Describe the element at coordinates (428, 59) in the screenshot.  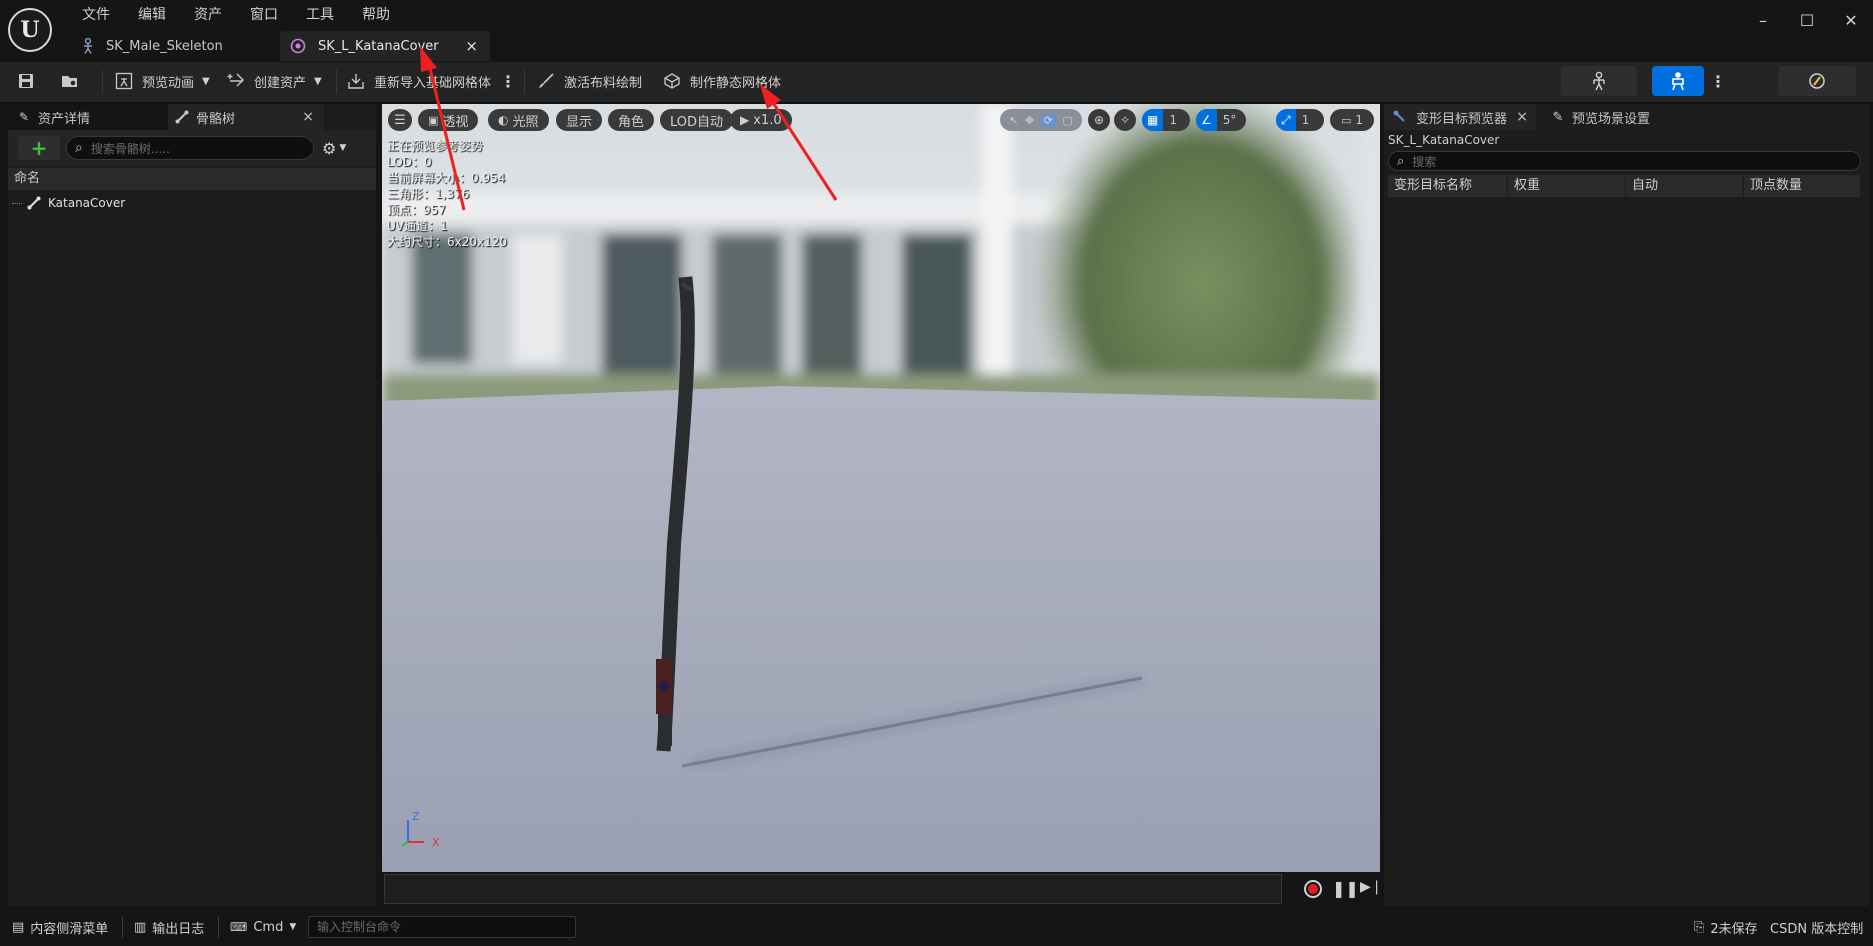
I see `arrow-head-tab` at that location.